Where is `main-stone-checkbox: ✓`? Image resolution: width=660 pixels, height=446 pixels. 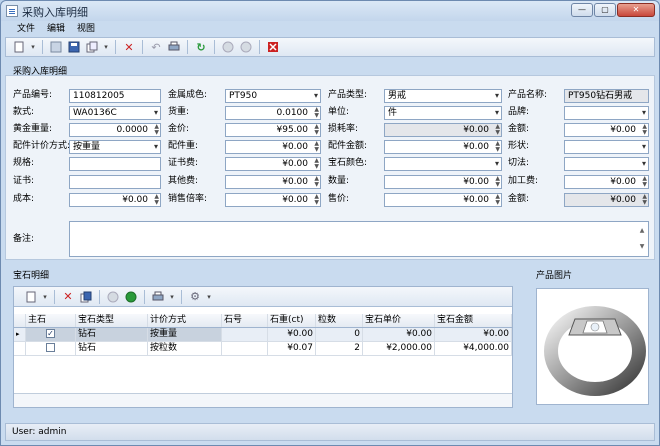
main-stone-checkbox: ✓ is located at coordinates (50, 333).